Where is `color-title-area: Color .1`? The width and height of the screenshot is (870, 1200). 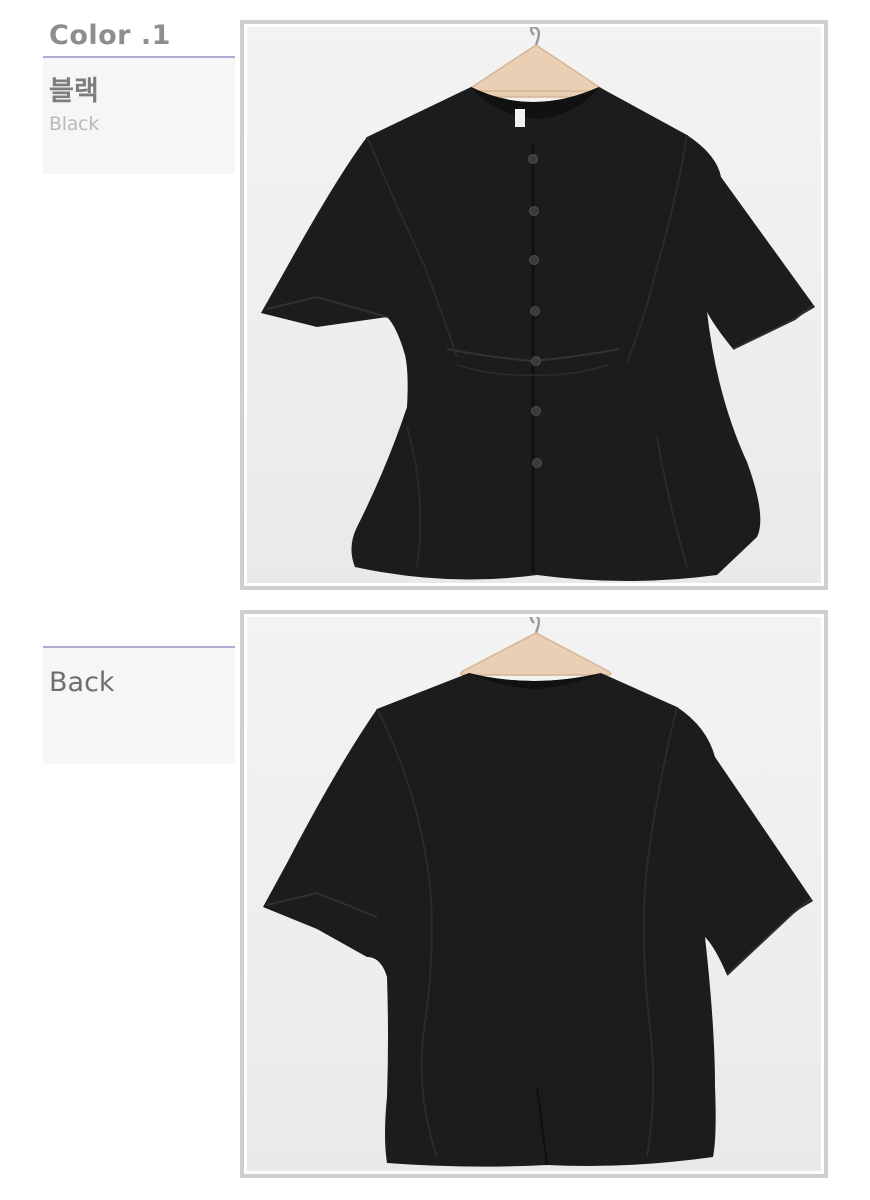
color-title-area: Color .1 is located at coordinates (139, 28).